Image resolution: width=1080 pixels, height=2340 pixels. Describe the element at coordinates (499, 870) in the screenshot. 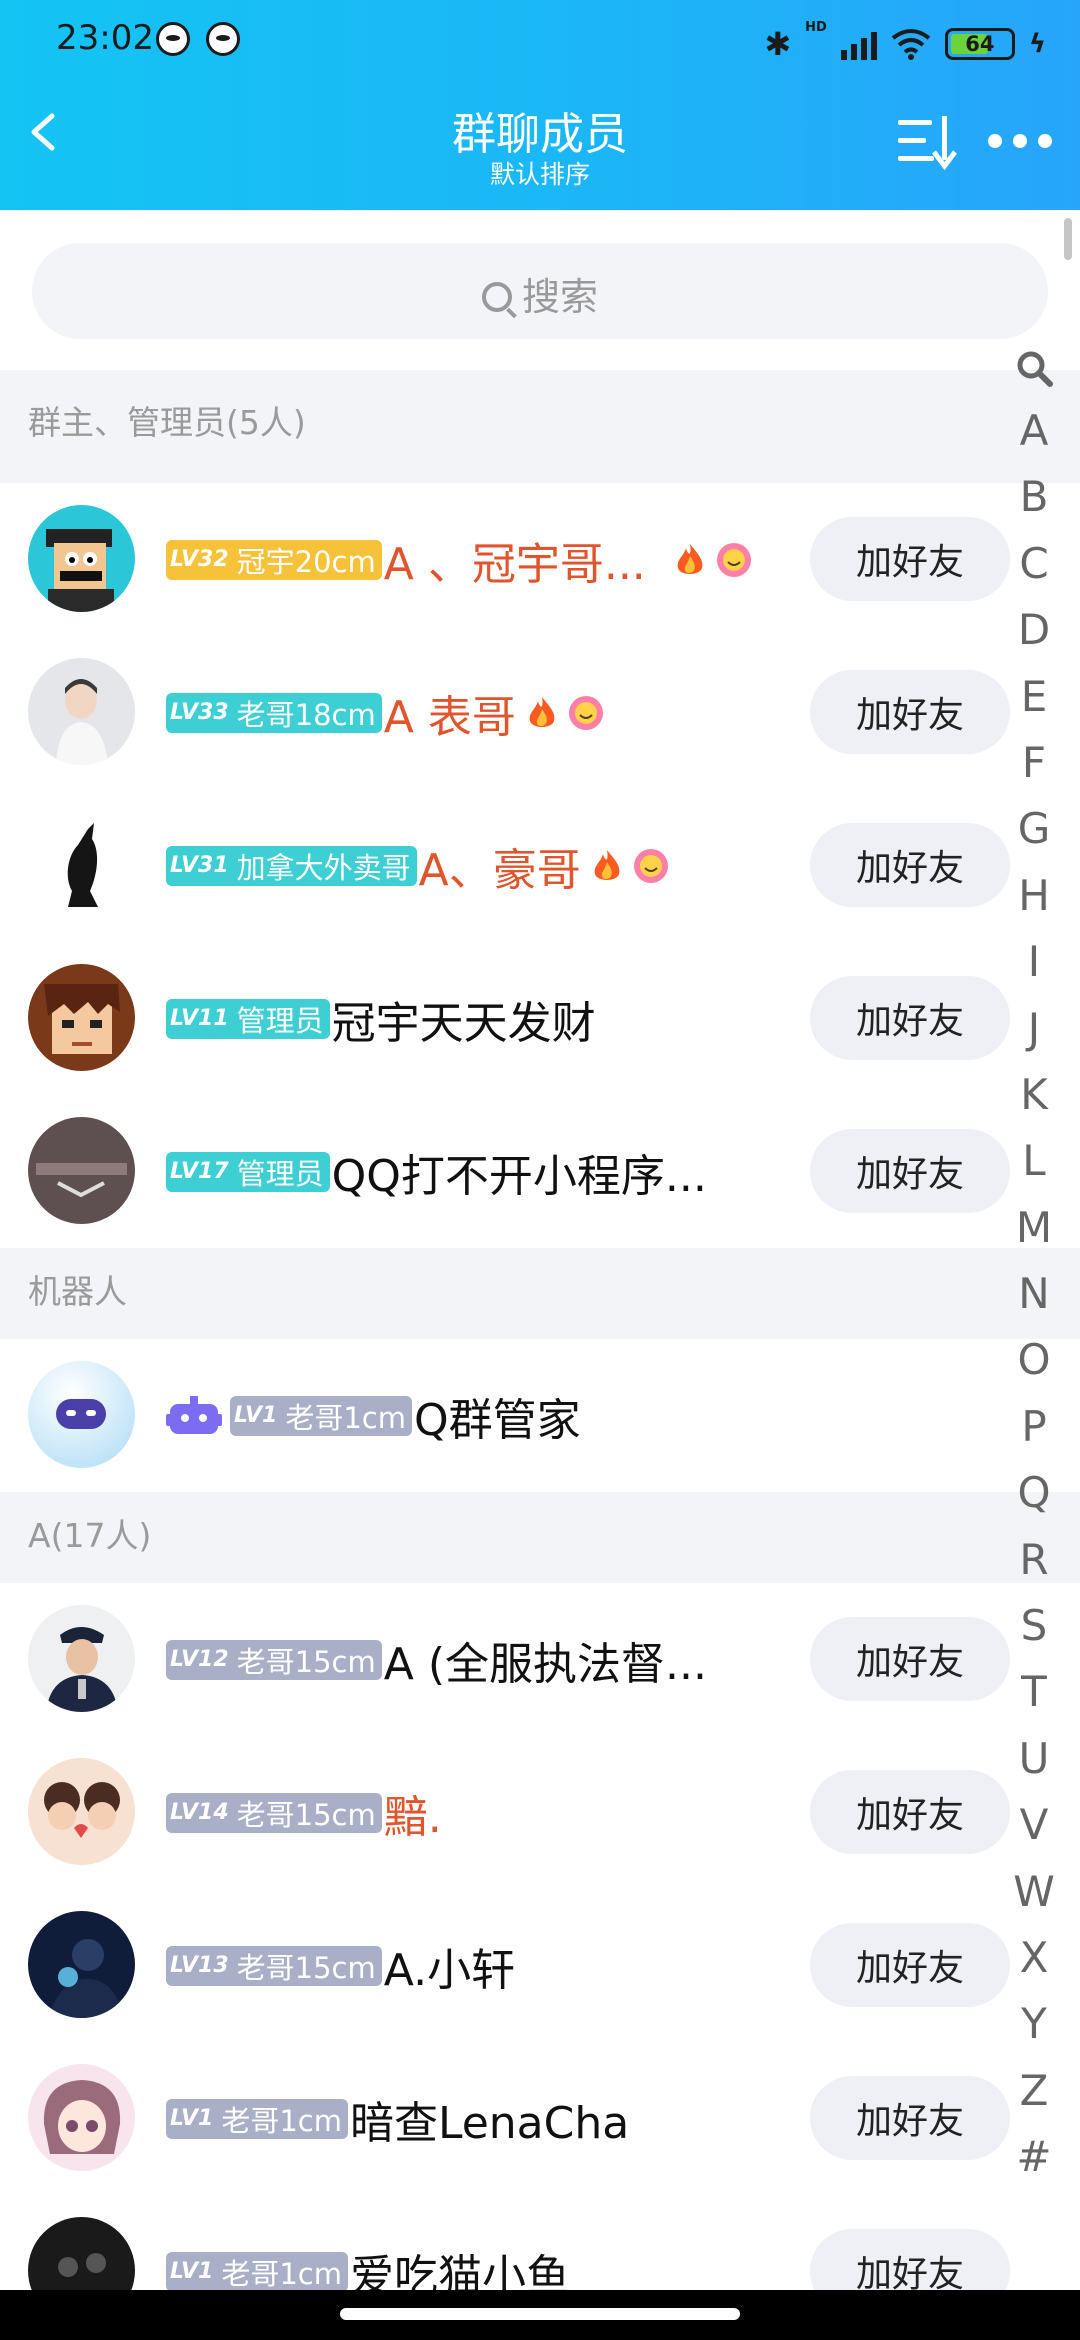

I see `member-name: A、豪哥` at that location.